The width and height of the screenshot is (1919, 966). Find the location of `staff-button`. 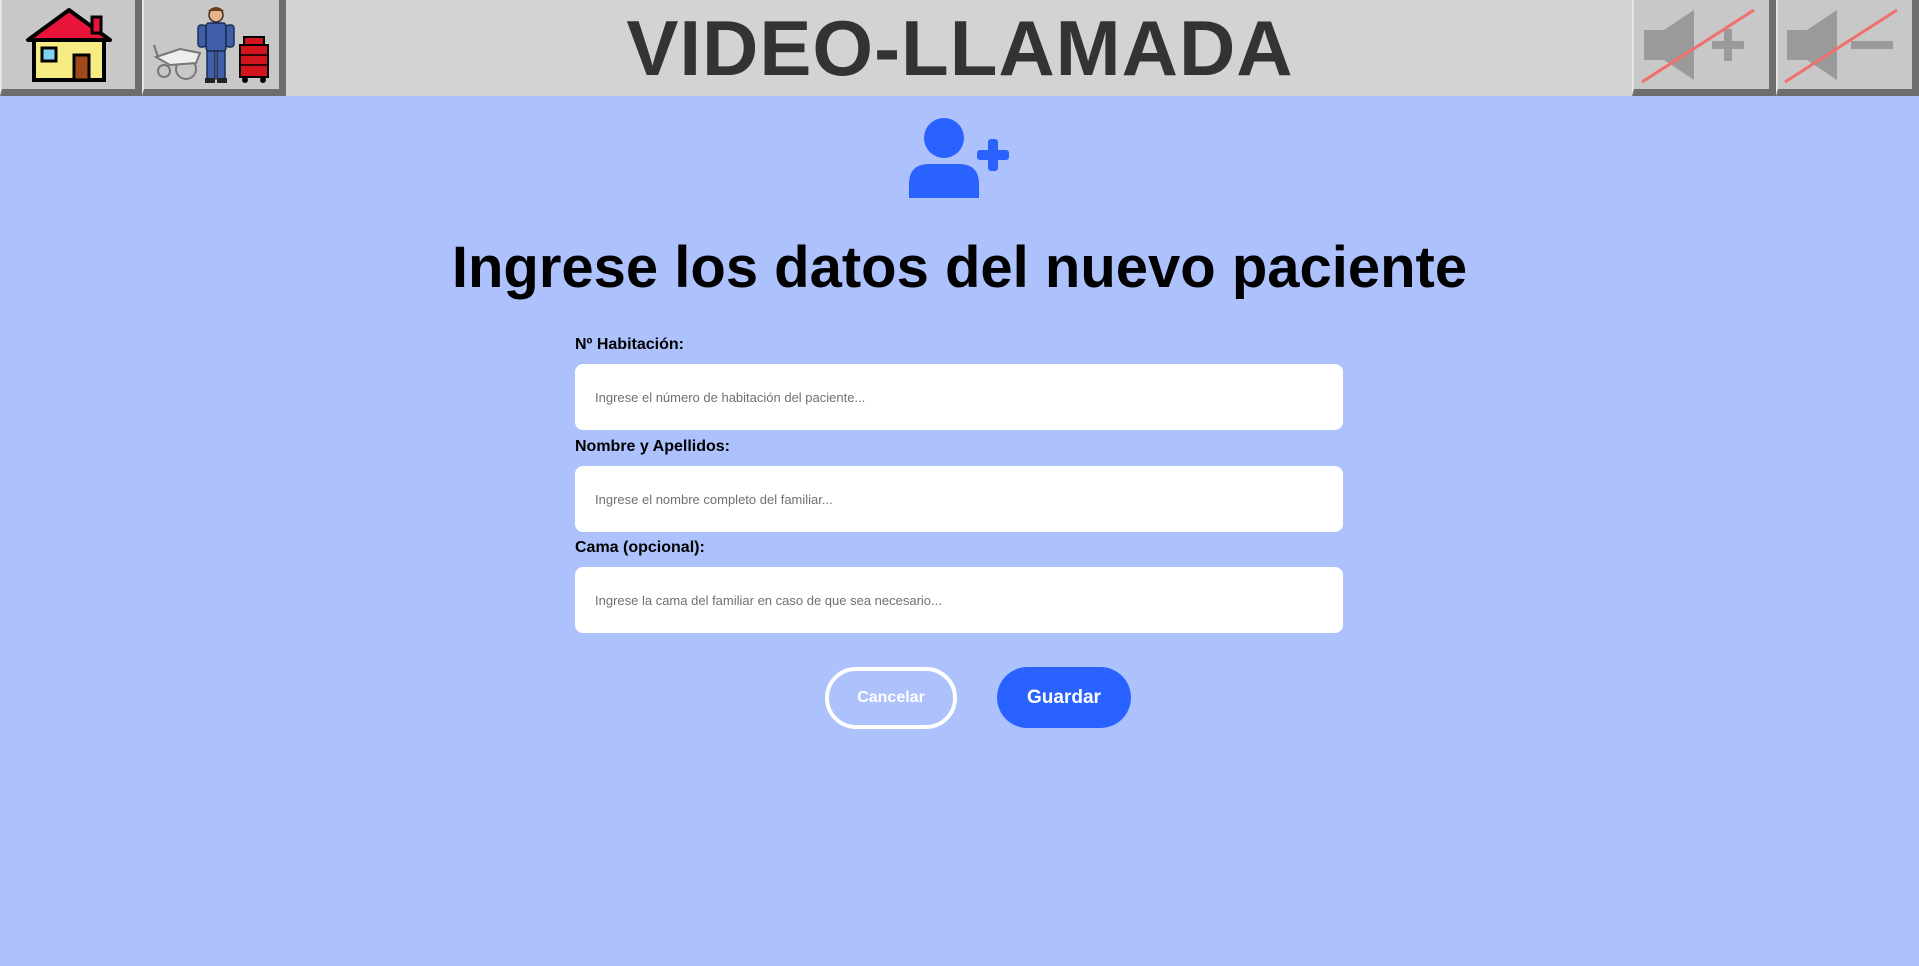

staff-button is located at coordinates (214, 48).